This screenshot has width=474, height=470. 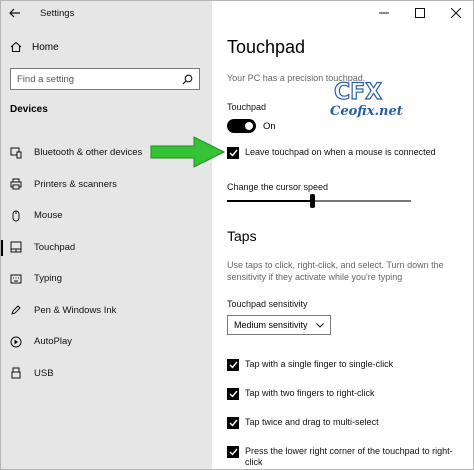 I want to click on search-input: Find a setting, so click(x=105, y=79).